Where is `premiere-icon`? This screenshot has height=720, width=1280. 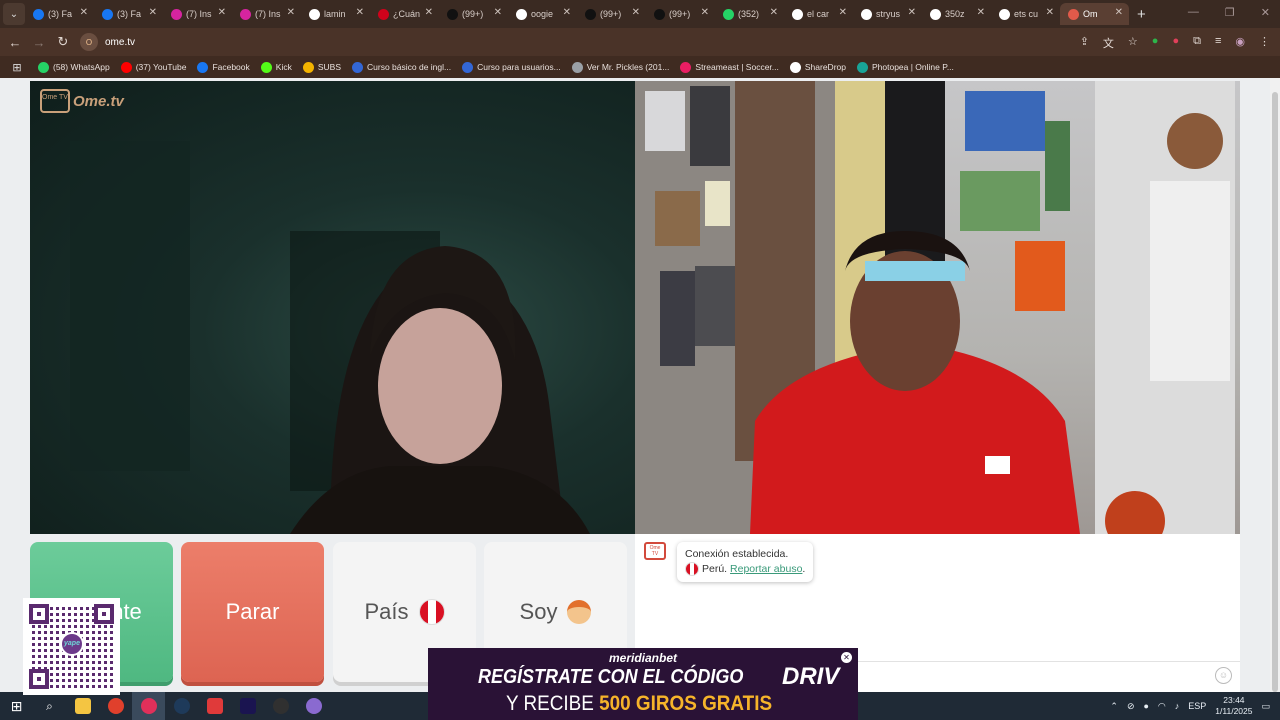 premiere-icon is located at coordinates (247, 706).